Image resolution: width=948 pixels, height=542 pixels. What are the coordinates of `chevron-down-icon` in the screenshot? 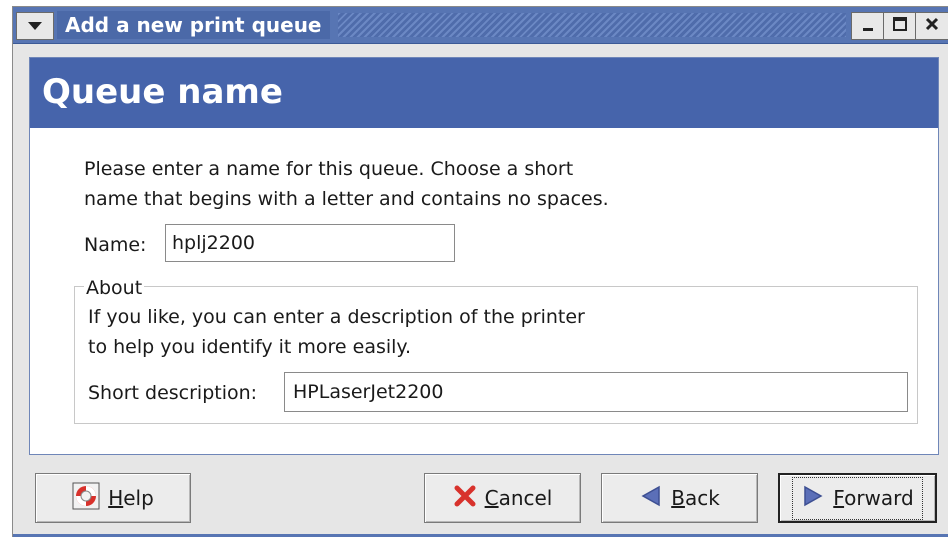 It's located at (35, 26).